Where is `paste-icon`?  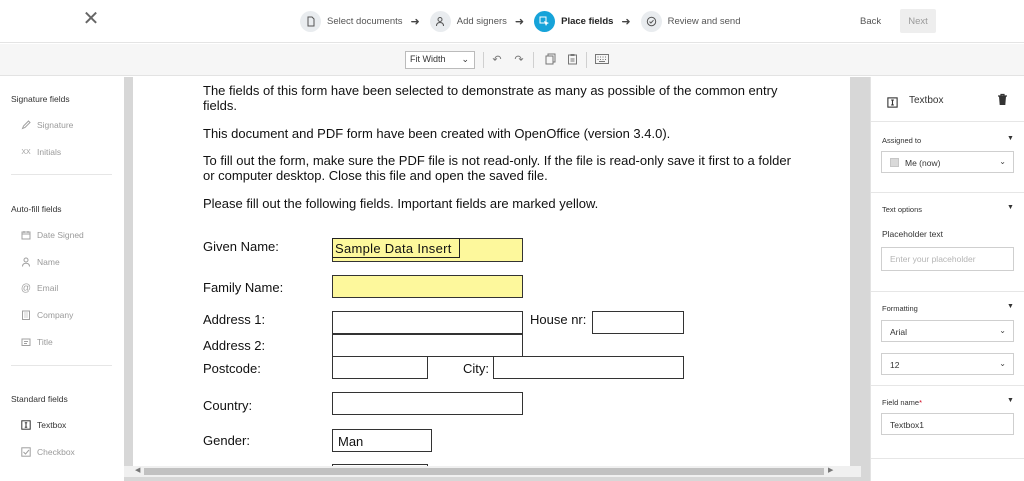 paste-icon is located at coordinates (572, 59).